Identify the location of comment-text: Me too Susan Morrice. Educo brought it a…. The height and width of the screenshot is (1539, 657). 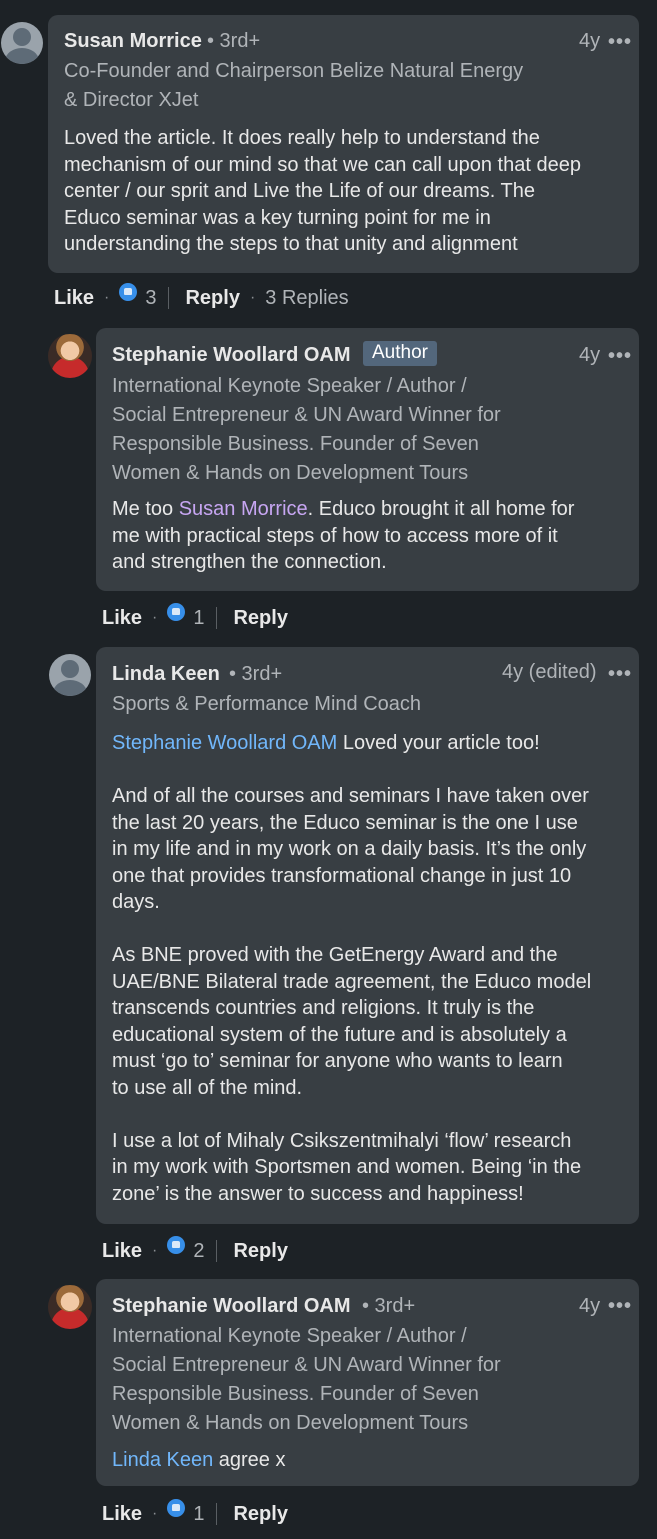
(343, 535).